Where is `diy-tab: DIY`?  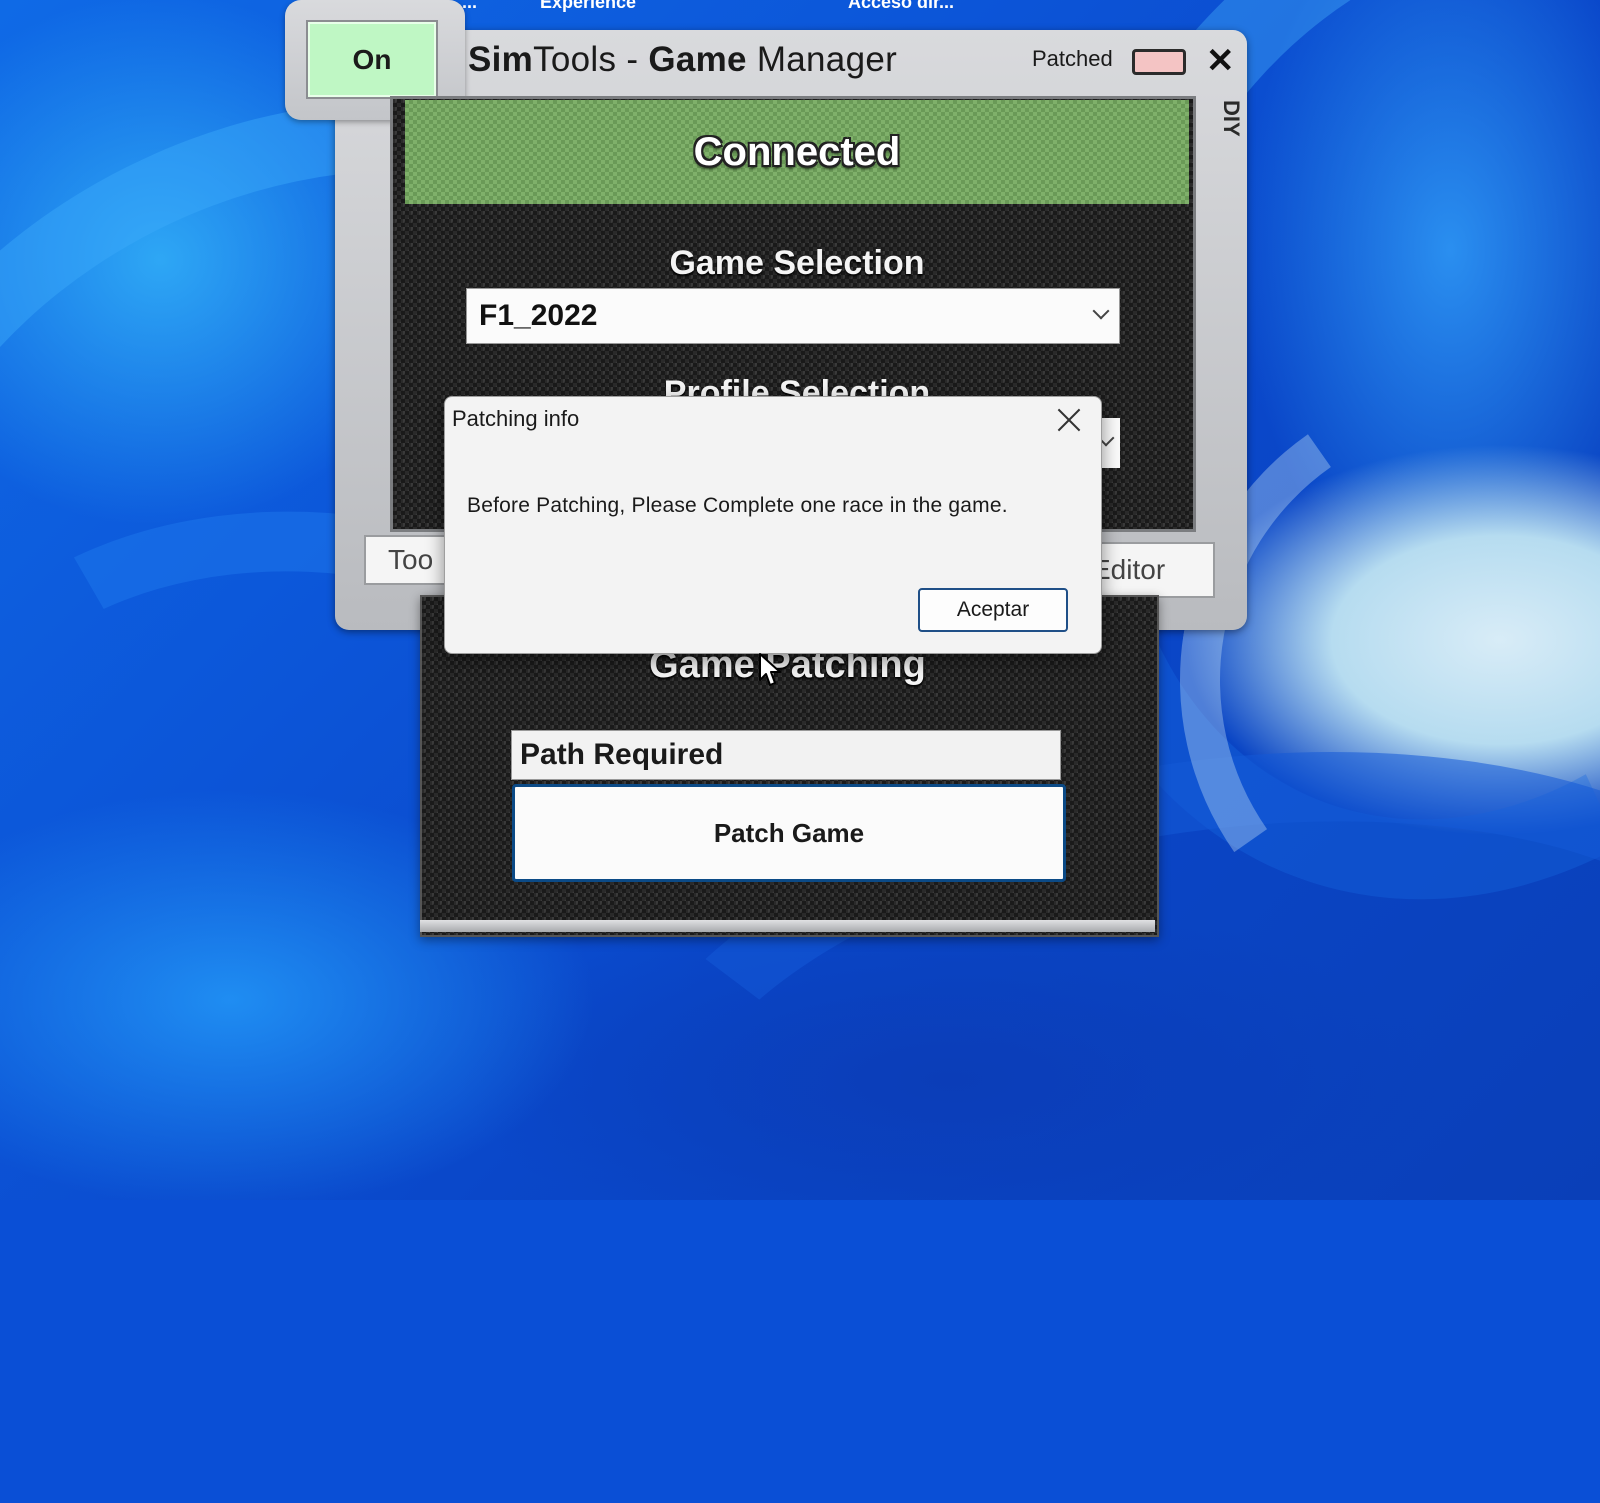
diy-tab: DIY is located at coordinates (1226, 140).